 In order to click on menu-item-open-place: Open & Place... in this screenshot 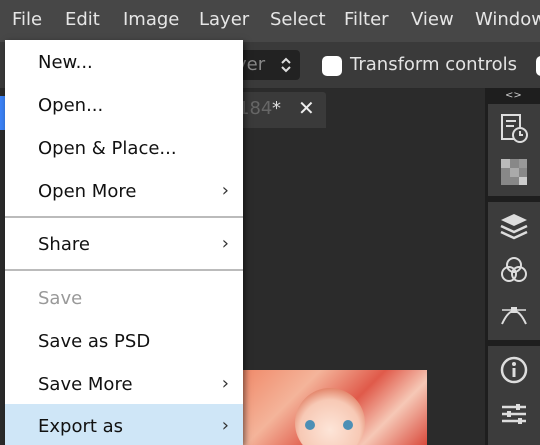, I will do `click(124, 148)`.